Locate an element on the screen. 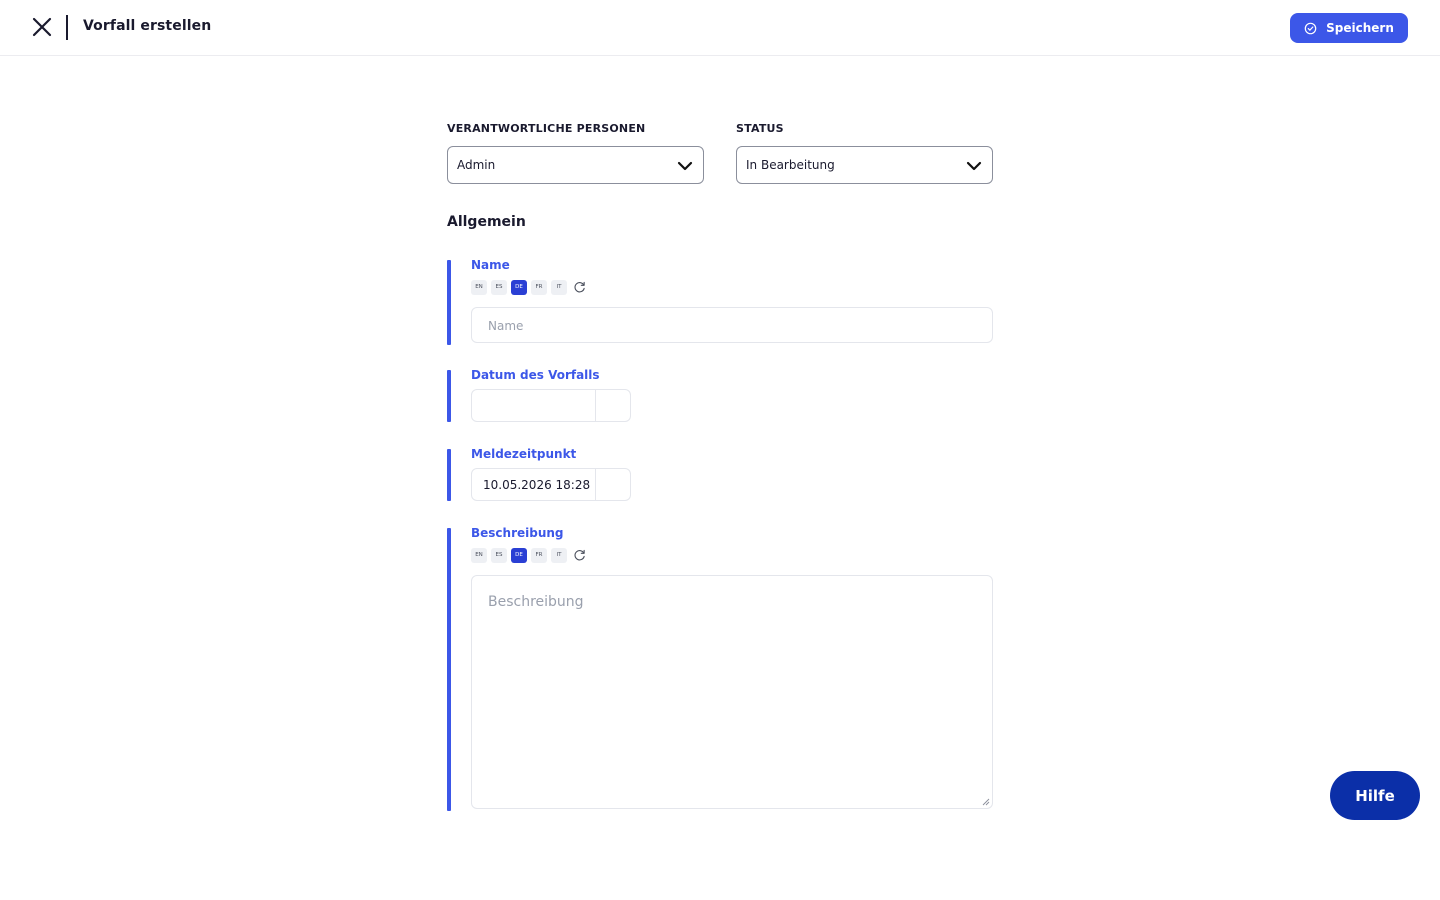 Image resolution: width=1440 pixels, height=900 pixels. responsible-label: VERANTWORTLICHE PERSONEN is located at coordinates (546, 128).